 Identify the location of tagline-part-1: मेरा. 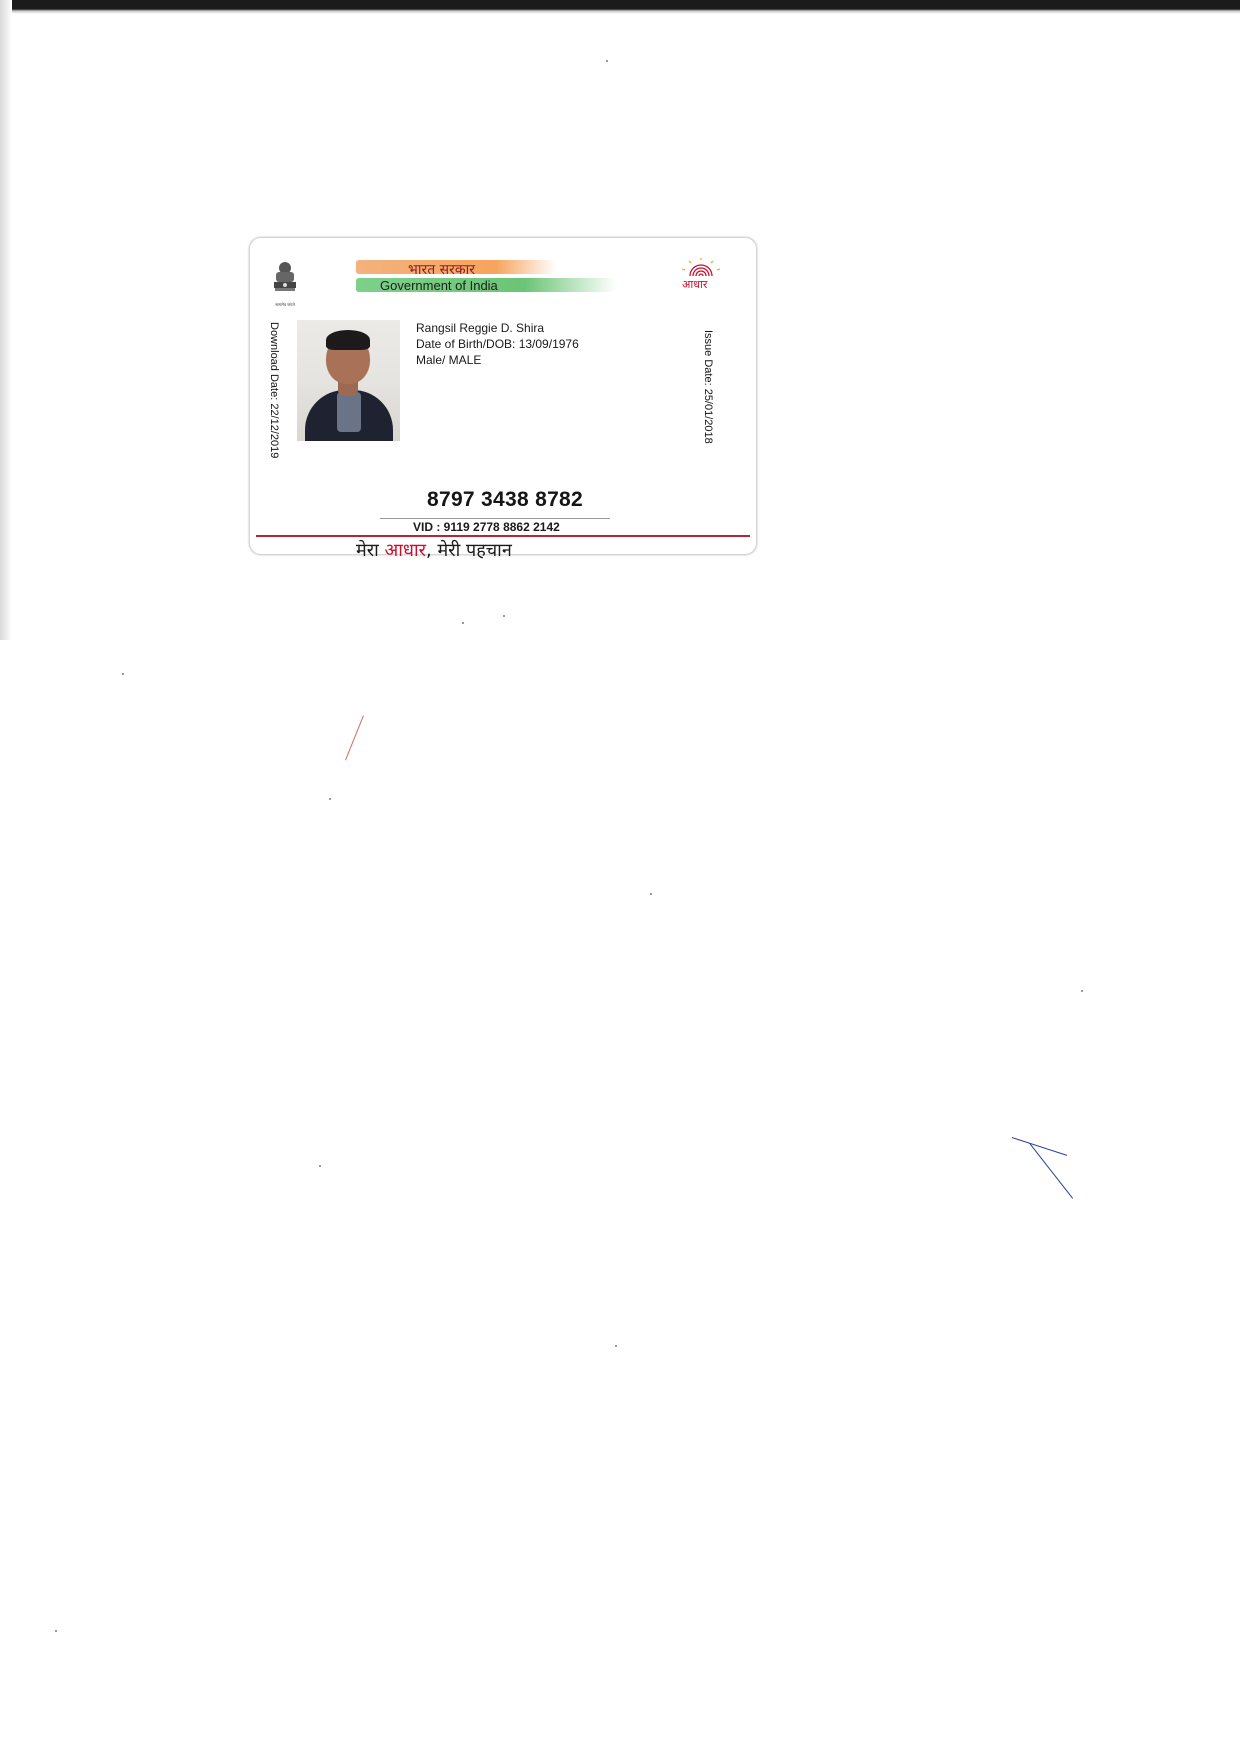
(370, 550).